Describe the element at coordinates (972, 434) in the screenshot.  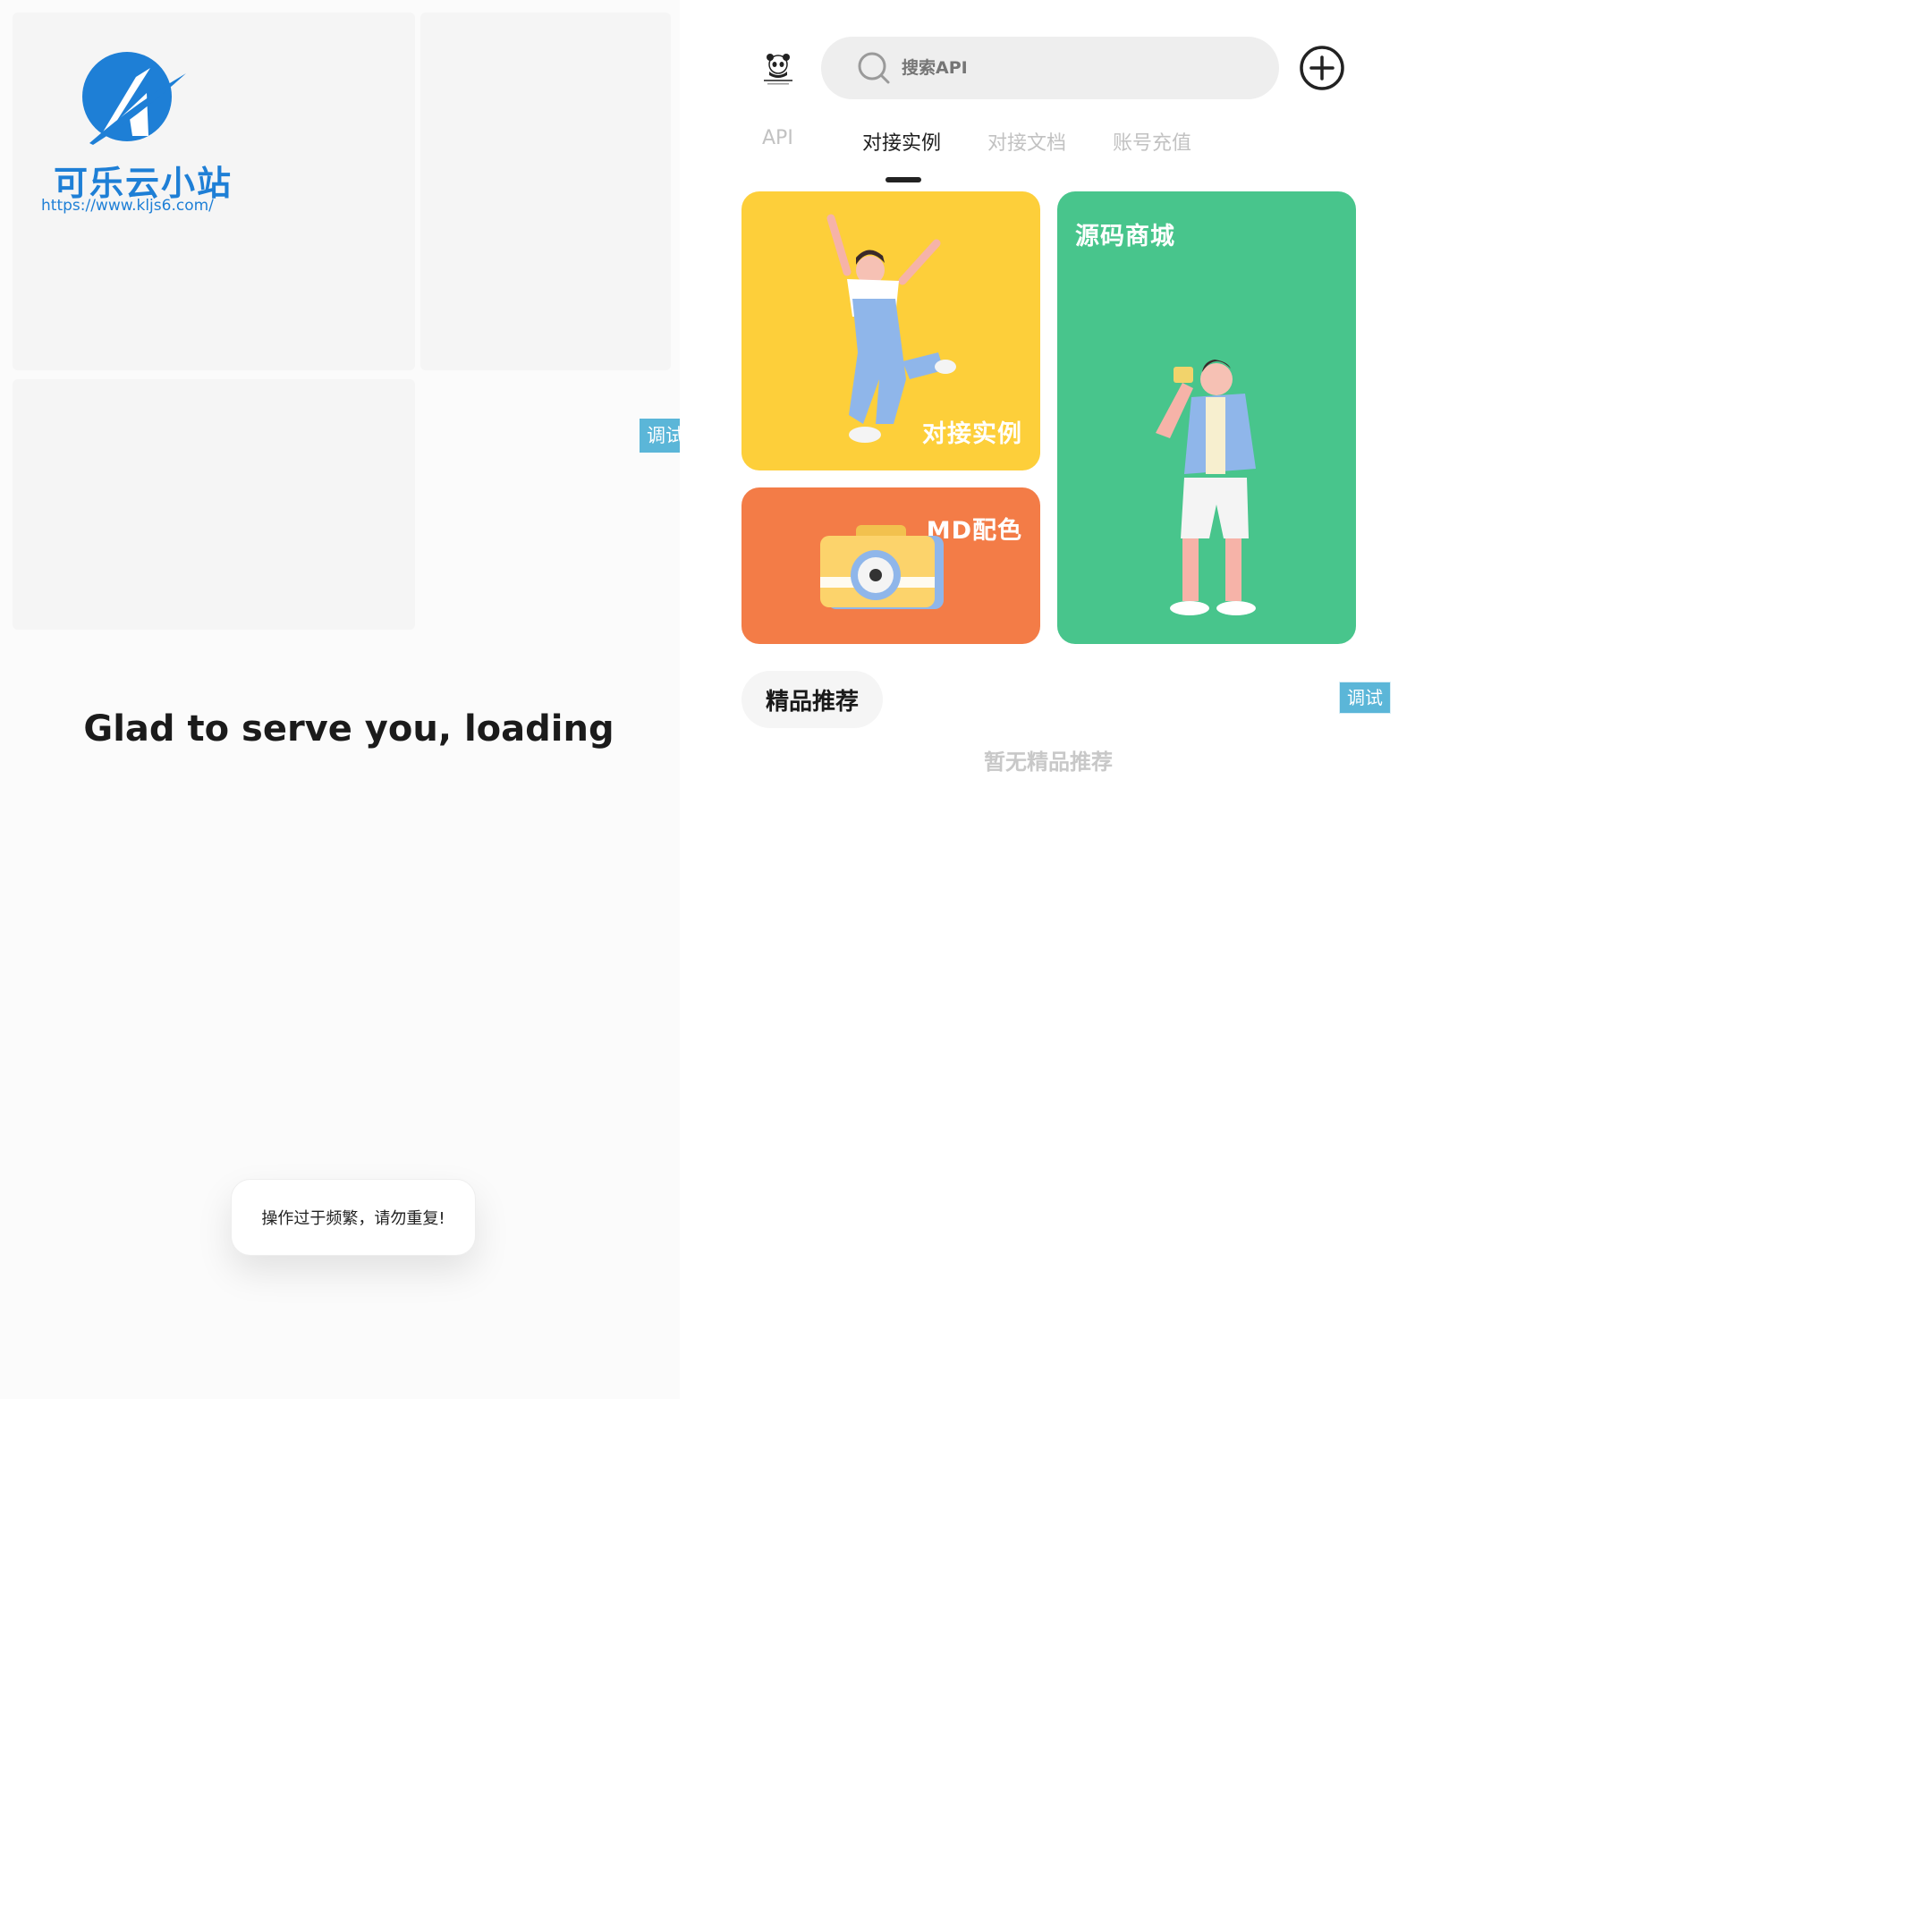
I see `card-examples-label: 对接实例` at that location.